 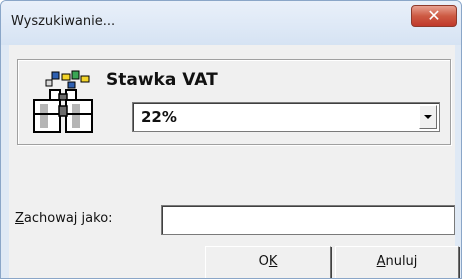 I want to click on close-icon: ✕, so click(x=434, y=15).